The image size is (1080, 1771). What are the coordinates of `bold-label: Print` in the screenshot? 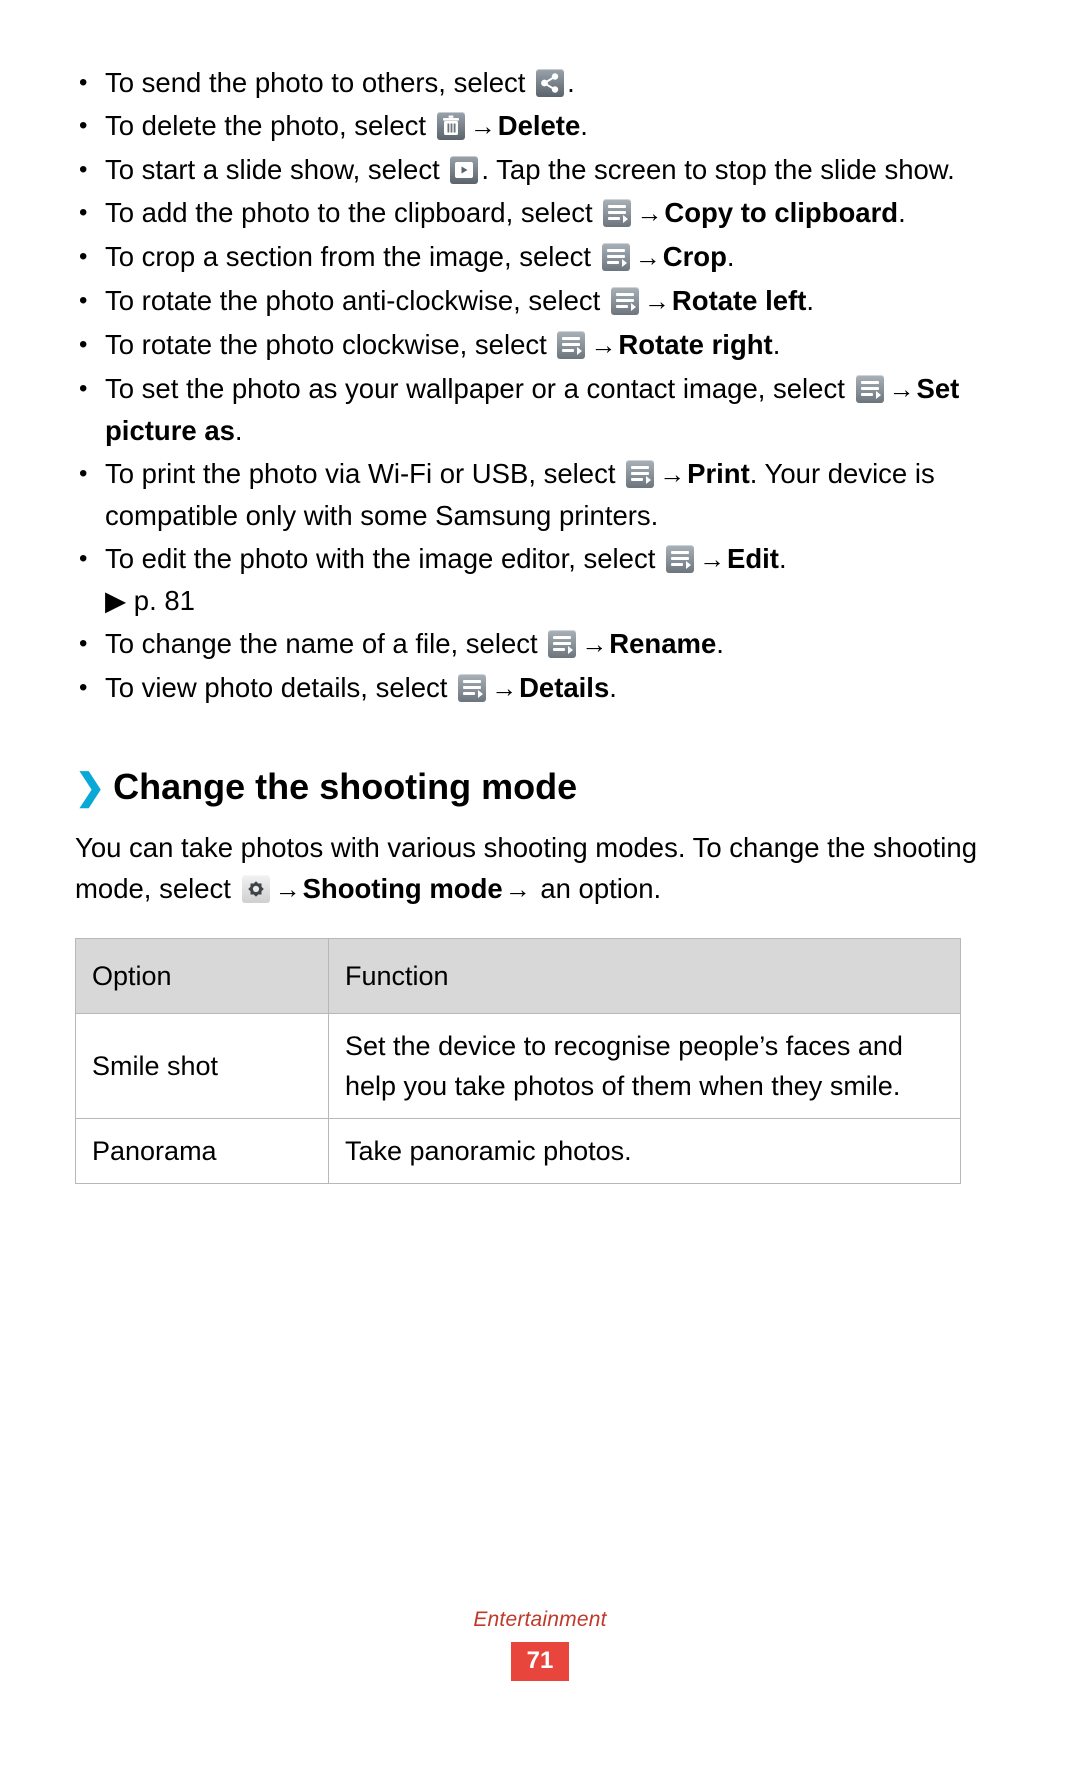 It's located at (718, 473).